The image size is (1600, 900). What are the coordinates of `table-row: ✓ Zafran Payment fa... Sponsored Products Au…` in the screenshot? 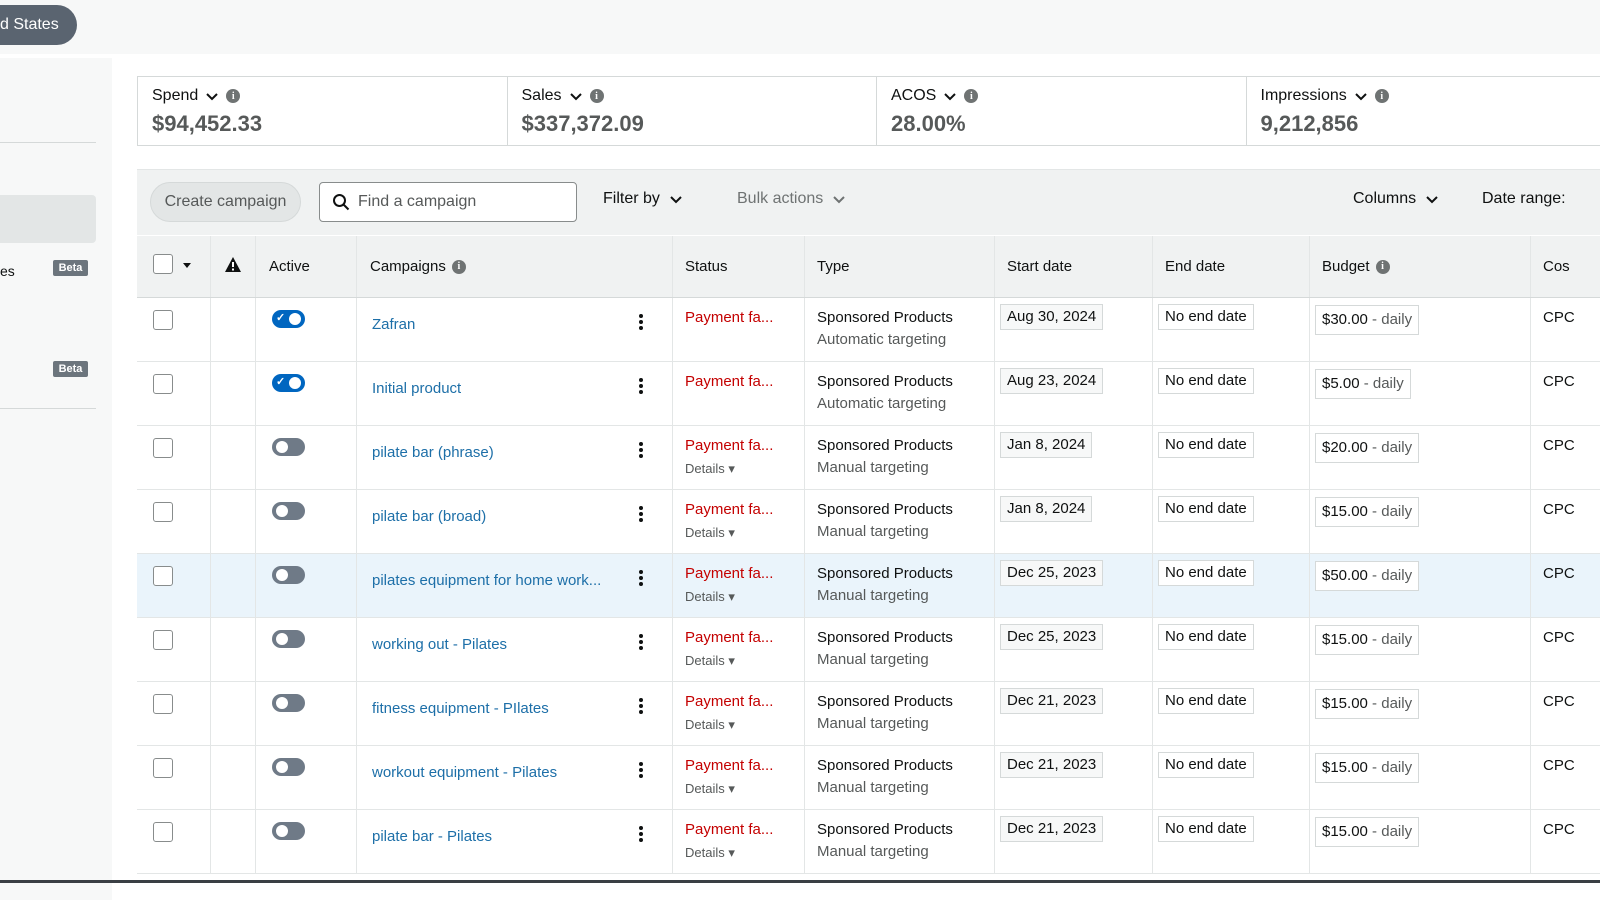 It's located at (868, 330).